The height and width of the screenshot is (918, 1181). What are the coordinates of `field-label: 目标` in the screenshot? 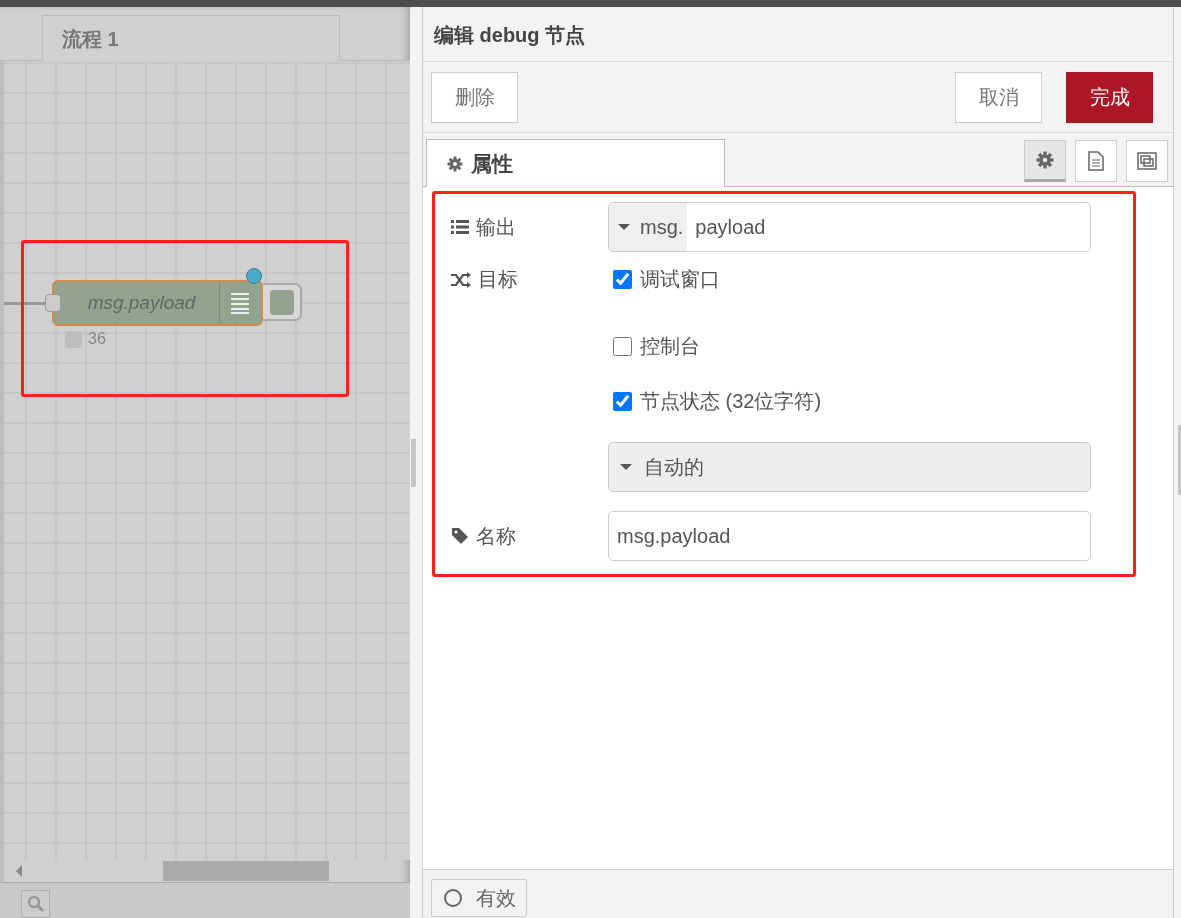 It's located at (498, 279).